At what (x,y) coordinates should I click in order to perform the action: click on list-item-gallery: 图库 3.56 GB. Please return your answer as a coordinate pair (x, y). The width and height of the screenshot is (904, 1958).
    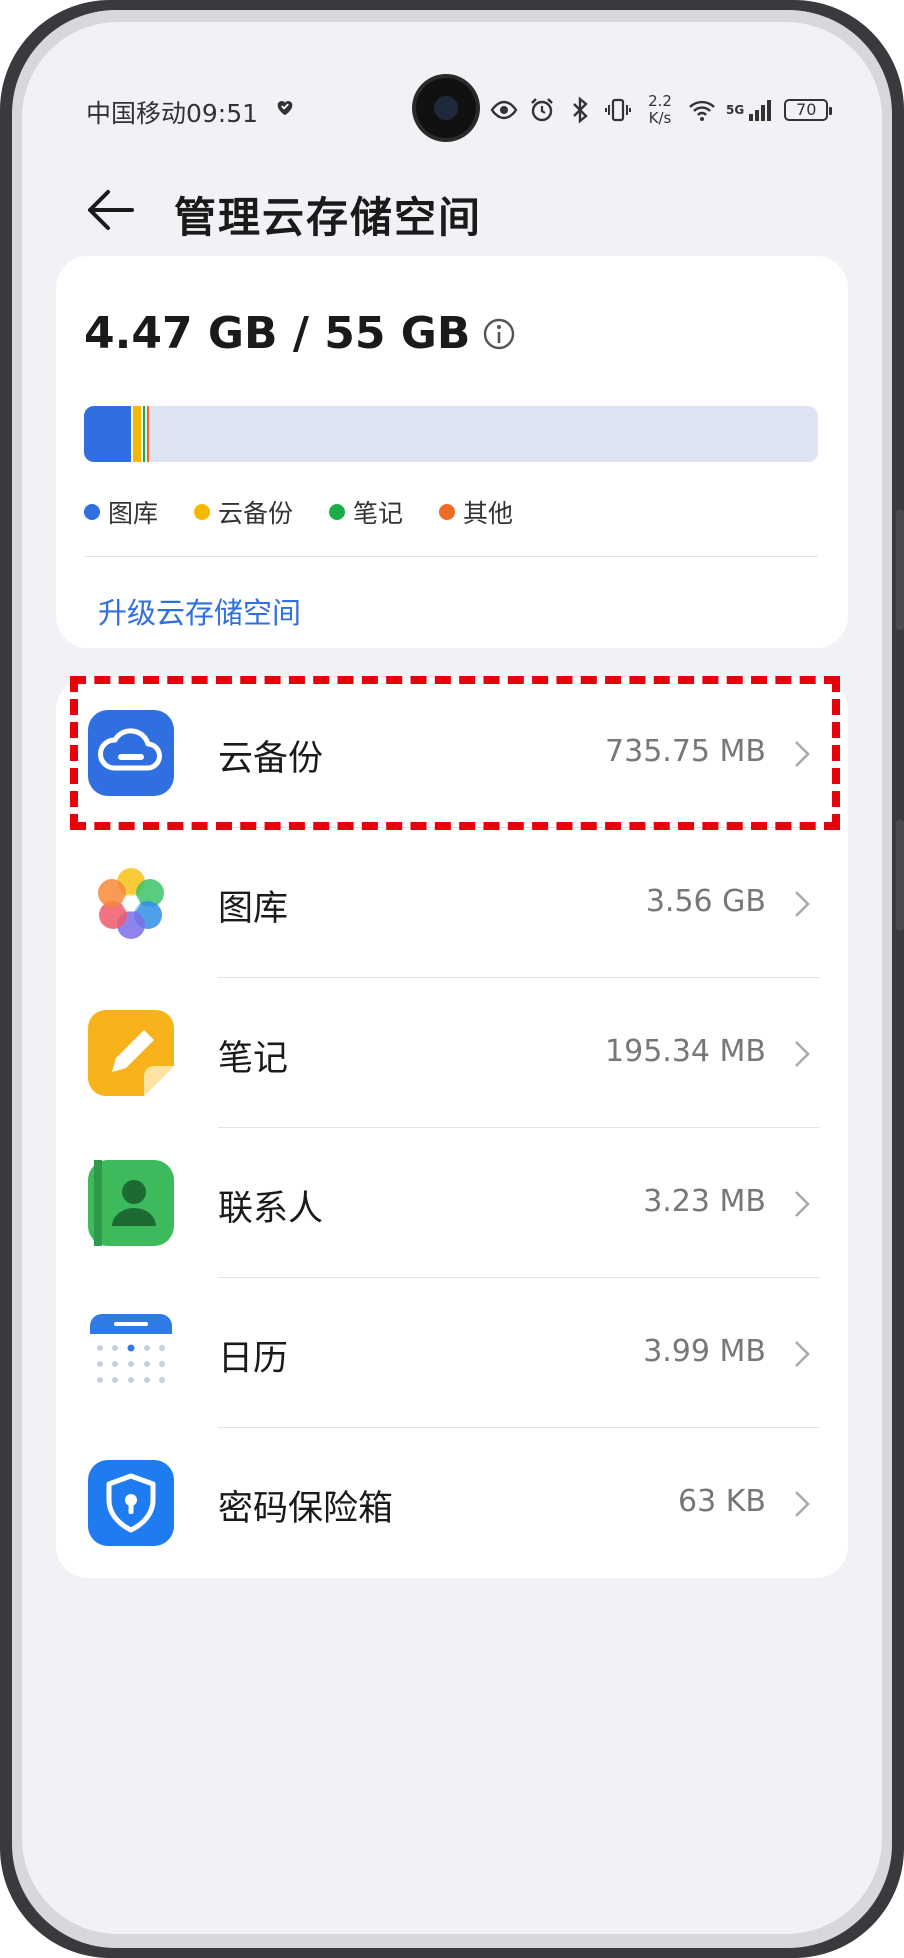
    Looking at the image, I should click on (452, 903).